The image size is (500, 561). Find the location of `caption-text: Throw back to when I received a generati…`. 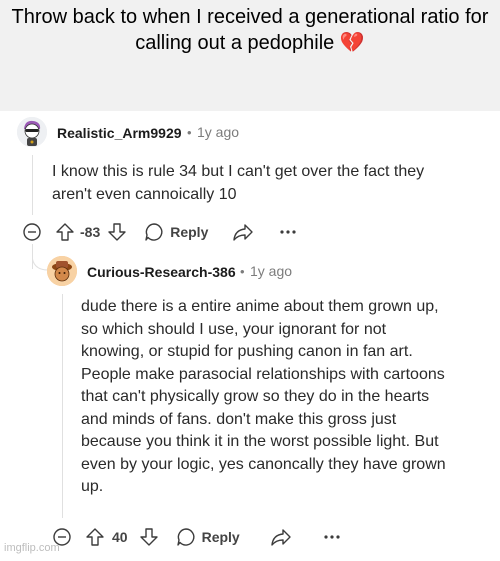

caption-text: Throw back to when I received a generati… is located at coordinates (250, 30).